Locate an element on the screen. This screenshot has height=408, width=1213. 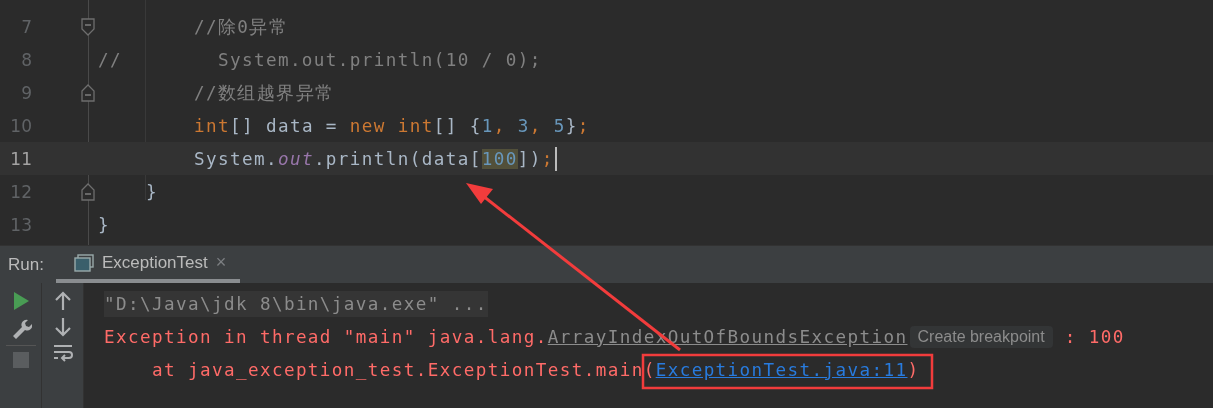
code-line: // System.out.println(10 / 0); is located at coordinates (320, 59).